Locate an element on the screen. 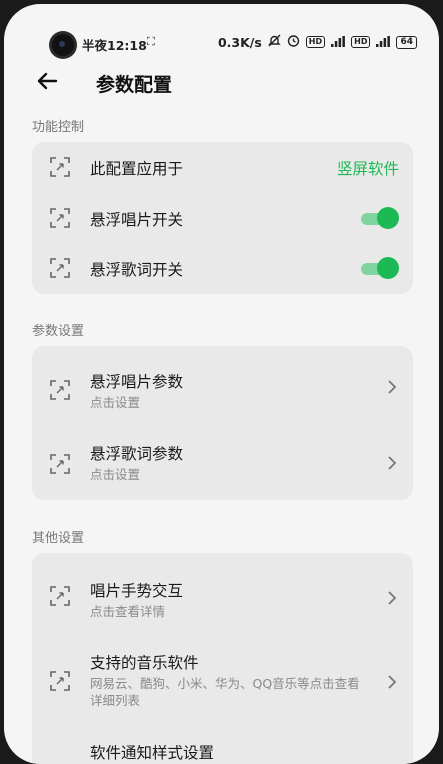  back-button is located at coordinates (47, 81).